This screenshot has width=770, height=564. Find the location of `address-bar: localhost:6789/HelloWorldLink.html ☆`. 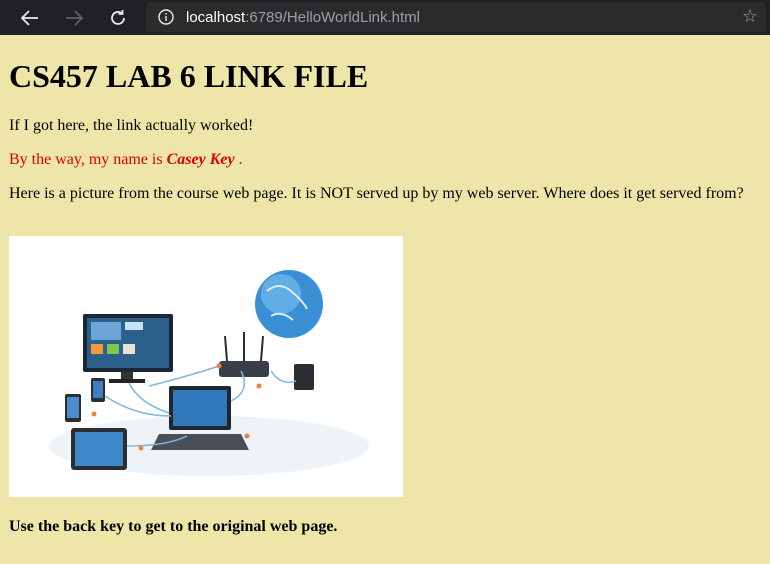

address-bar: localhost:6789/HelloWorldLink.html ☆ is located at coordinates (456, 17).